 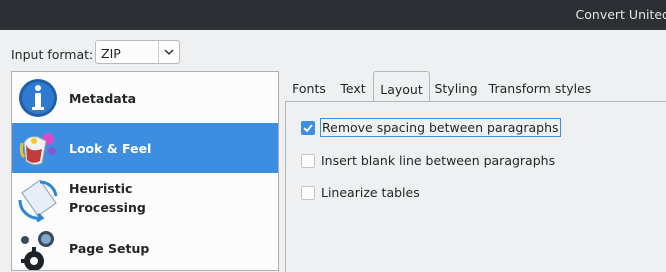 What do you see at coordinates (158, 52) in the screenshot?
I see `select-divider` at bounding box center [158, 52].